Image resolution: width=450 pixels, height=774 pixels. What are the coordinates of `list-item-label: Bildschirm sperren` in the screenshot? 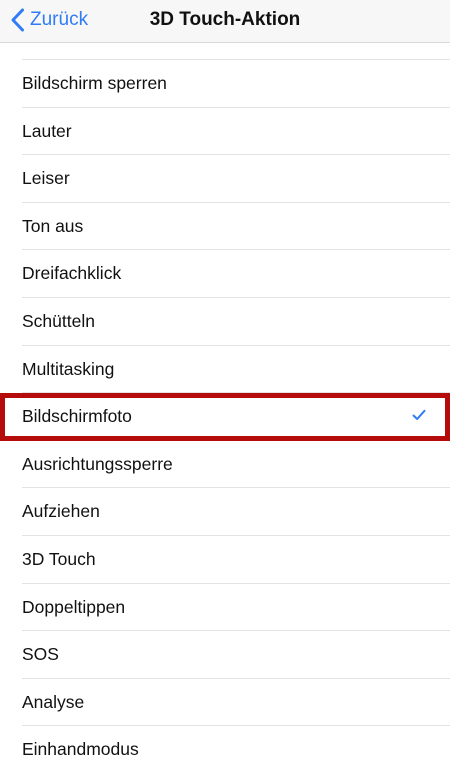 It's located at (94, 83).